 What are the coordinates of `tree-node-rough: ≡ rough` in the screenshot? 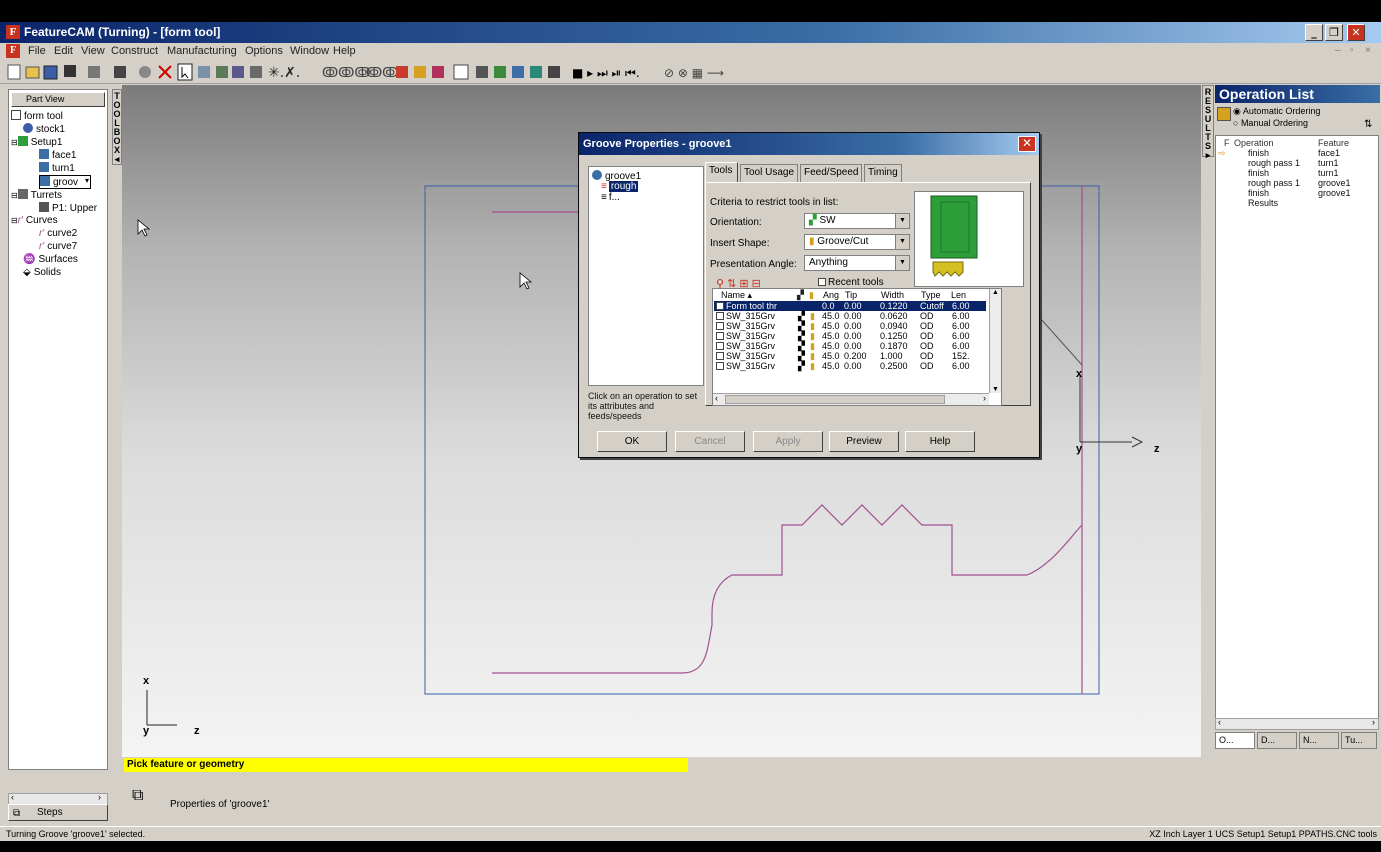 It's located at (620, 186).